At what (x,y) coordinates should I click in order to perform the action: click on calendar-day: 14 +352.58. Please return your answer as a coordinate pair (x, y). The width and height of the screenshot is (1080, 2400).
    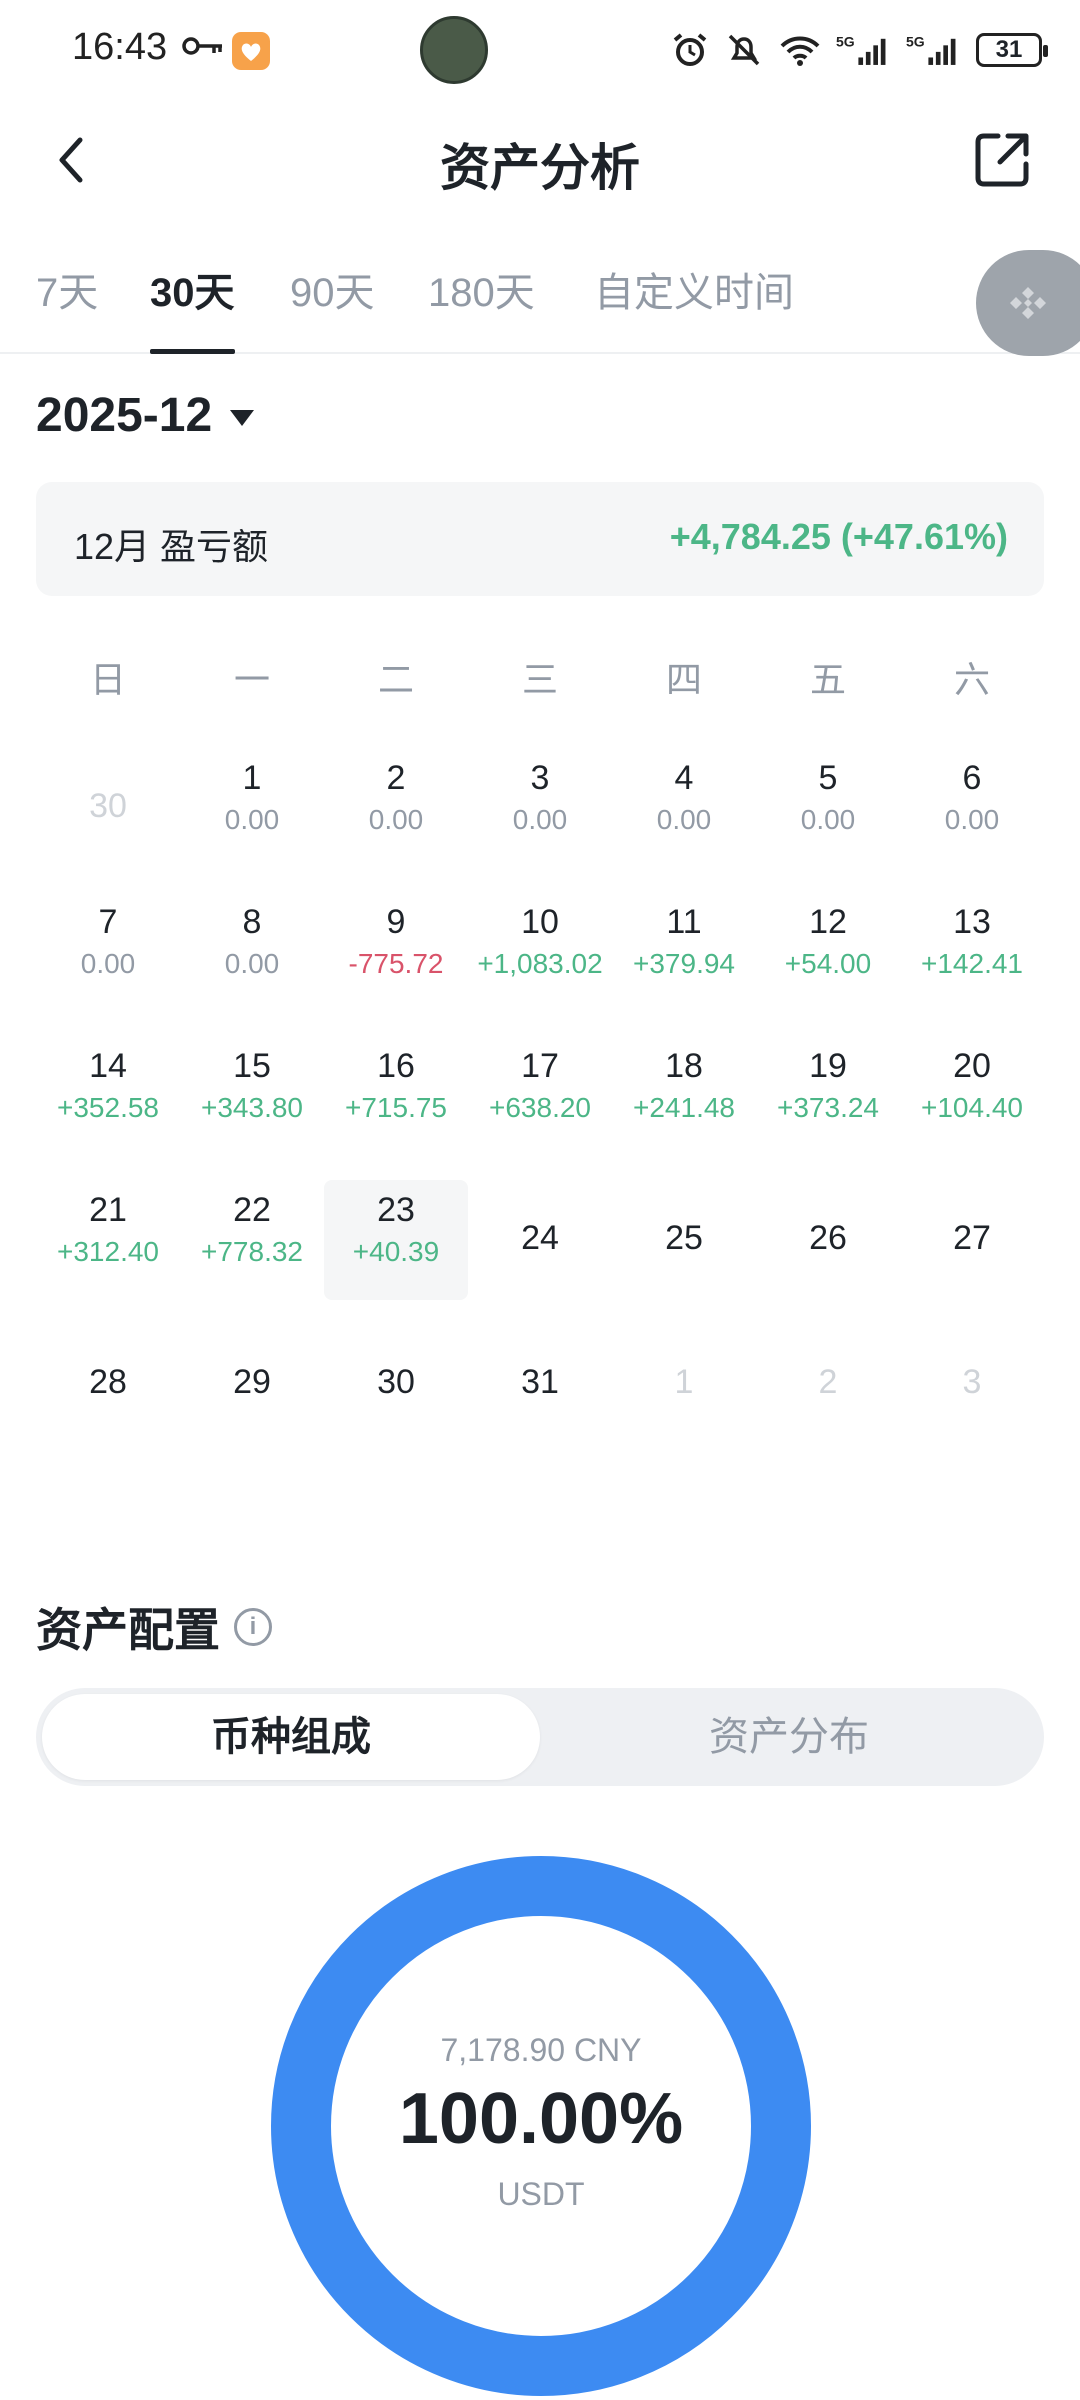
    Looking at the image, I should click on (108, 1096).